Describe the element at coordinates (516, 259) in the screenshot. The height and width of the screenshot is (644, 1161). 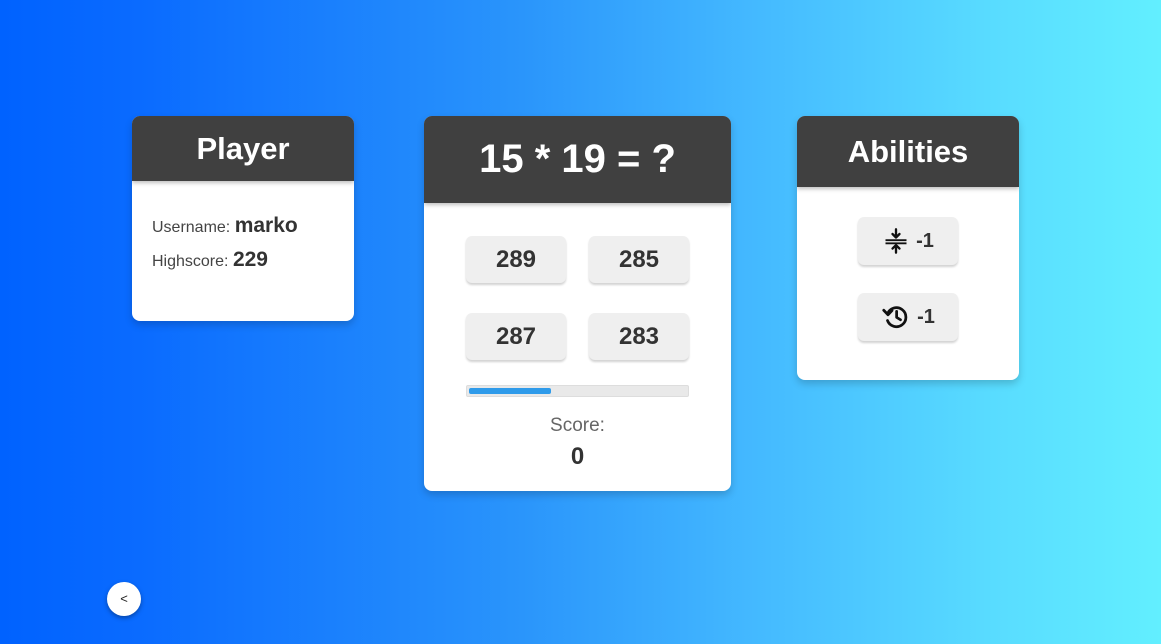
I see `answer-button: 289` at that location.